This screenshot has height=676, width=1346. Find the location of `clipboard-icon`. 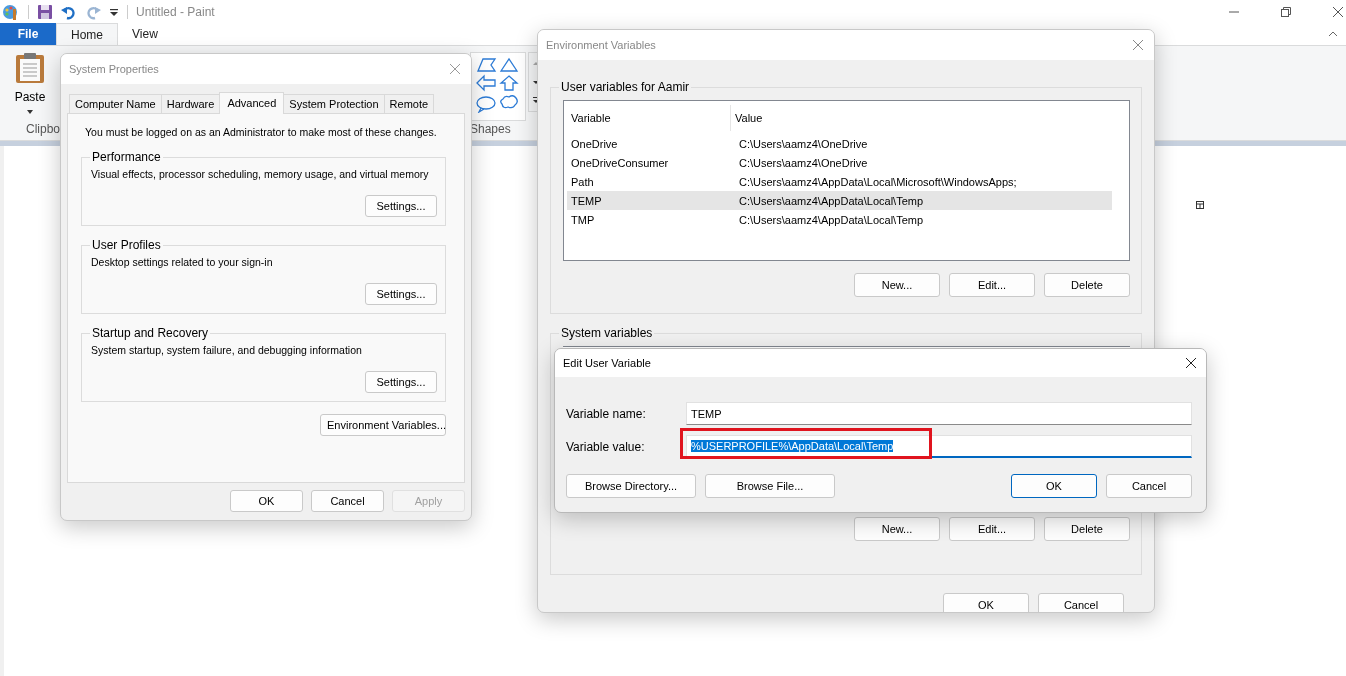

clipboard-icon is located at coordinates (30, 68).